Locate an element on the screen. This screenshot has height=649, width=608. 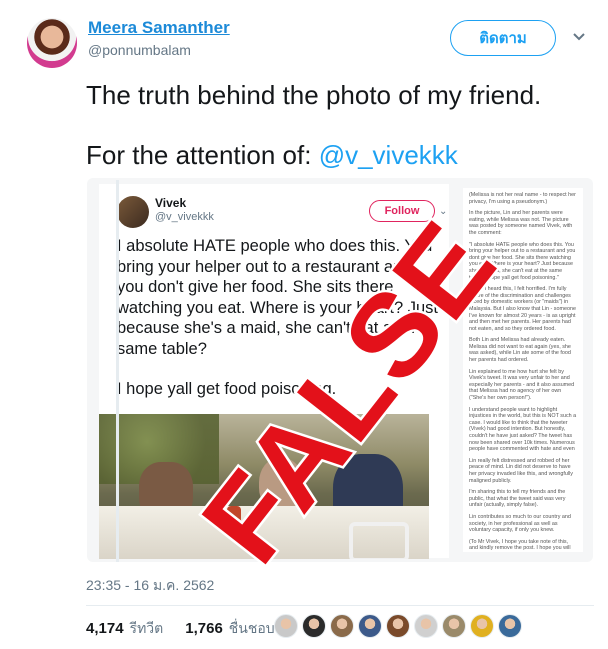
retweets-label: รีทวีต is located at coordinates (147, 629).